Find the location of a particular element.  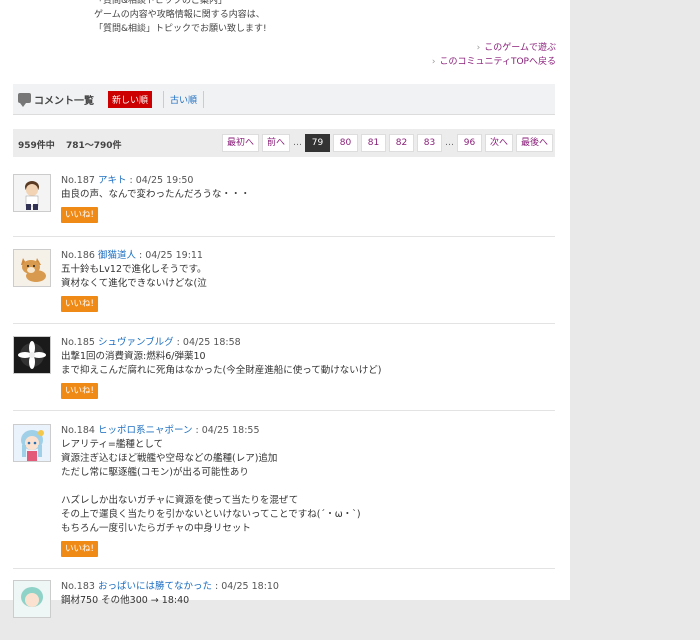

play-game-link: このゲームで遊ぶ is located at coordinates (494, 48).